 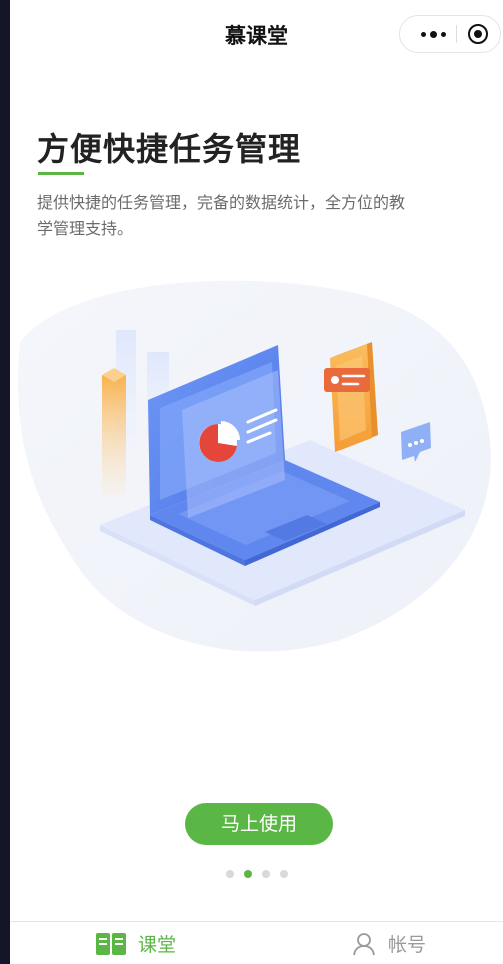 What do you see at coordinates (456, 34) in the screenshot?
I see `capsule-divider` at bounding box center [456, 34].